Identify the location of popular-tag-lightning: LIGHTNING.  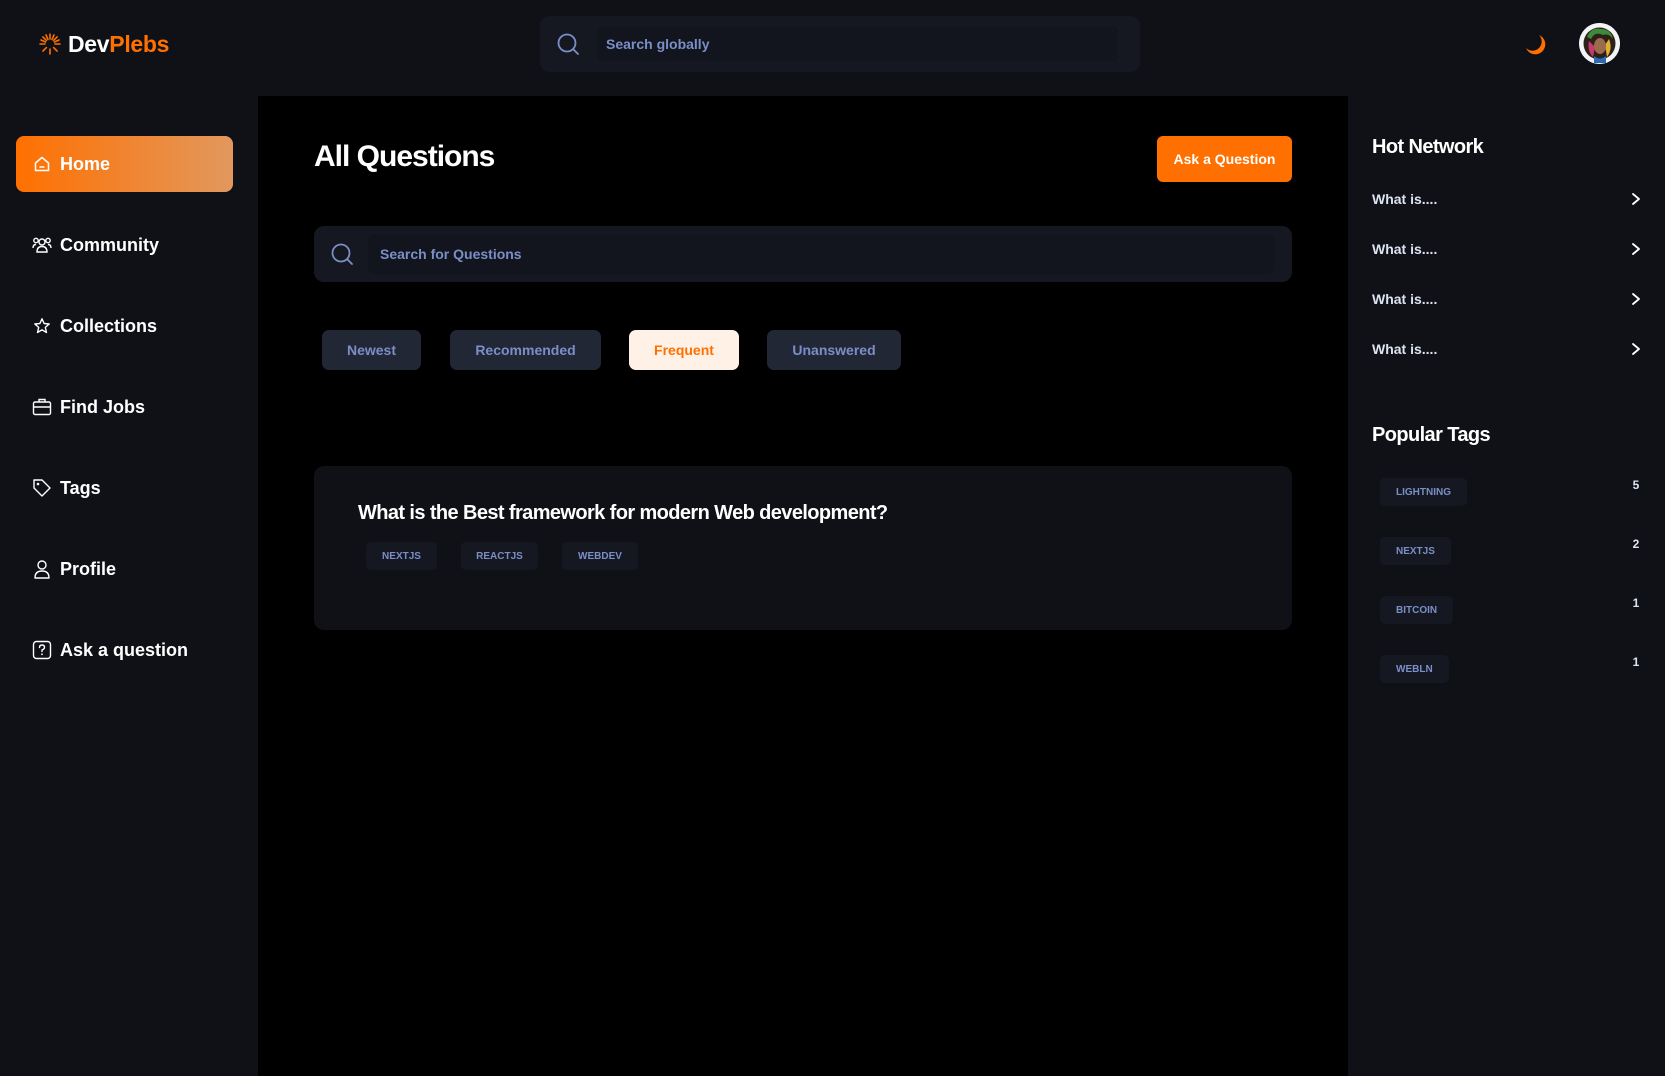
(1423, 492).